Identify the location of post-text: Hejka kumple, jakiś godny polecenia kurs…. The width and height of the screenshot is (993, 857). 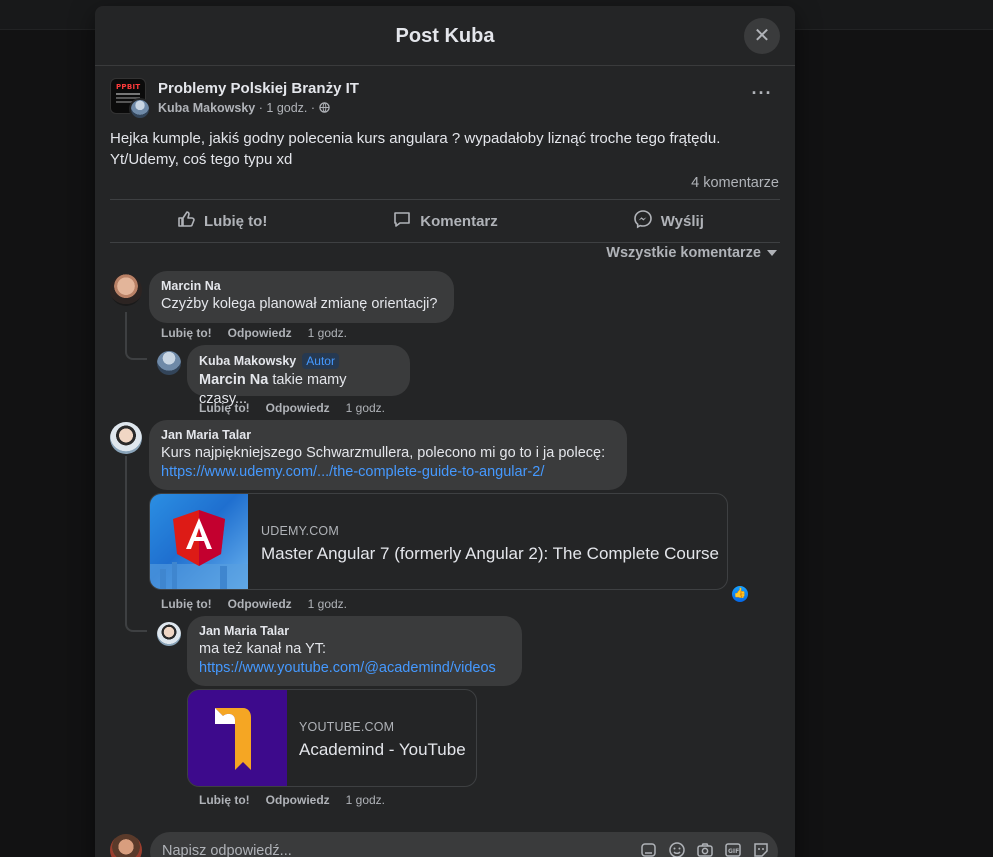
(415, 149).